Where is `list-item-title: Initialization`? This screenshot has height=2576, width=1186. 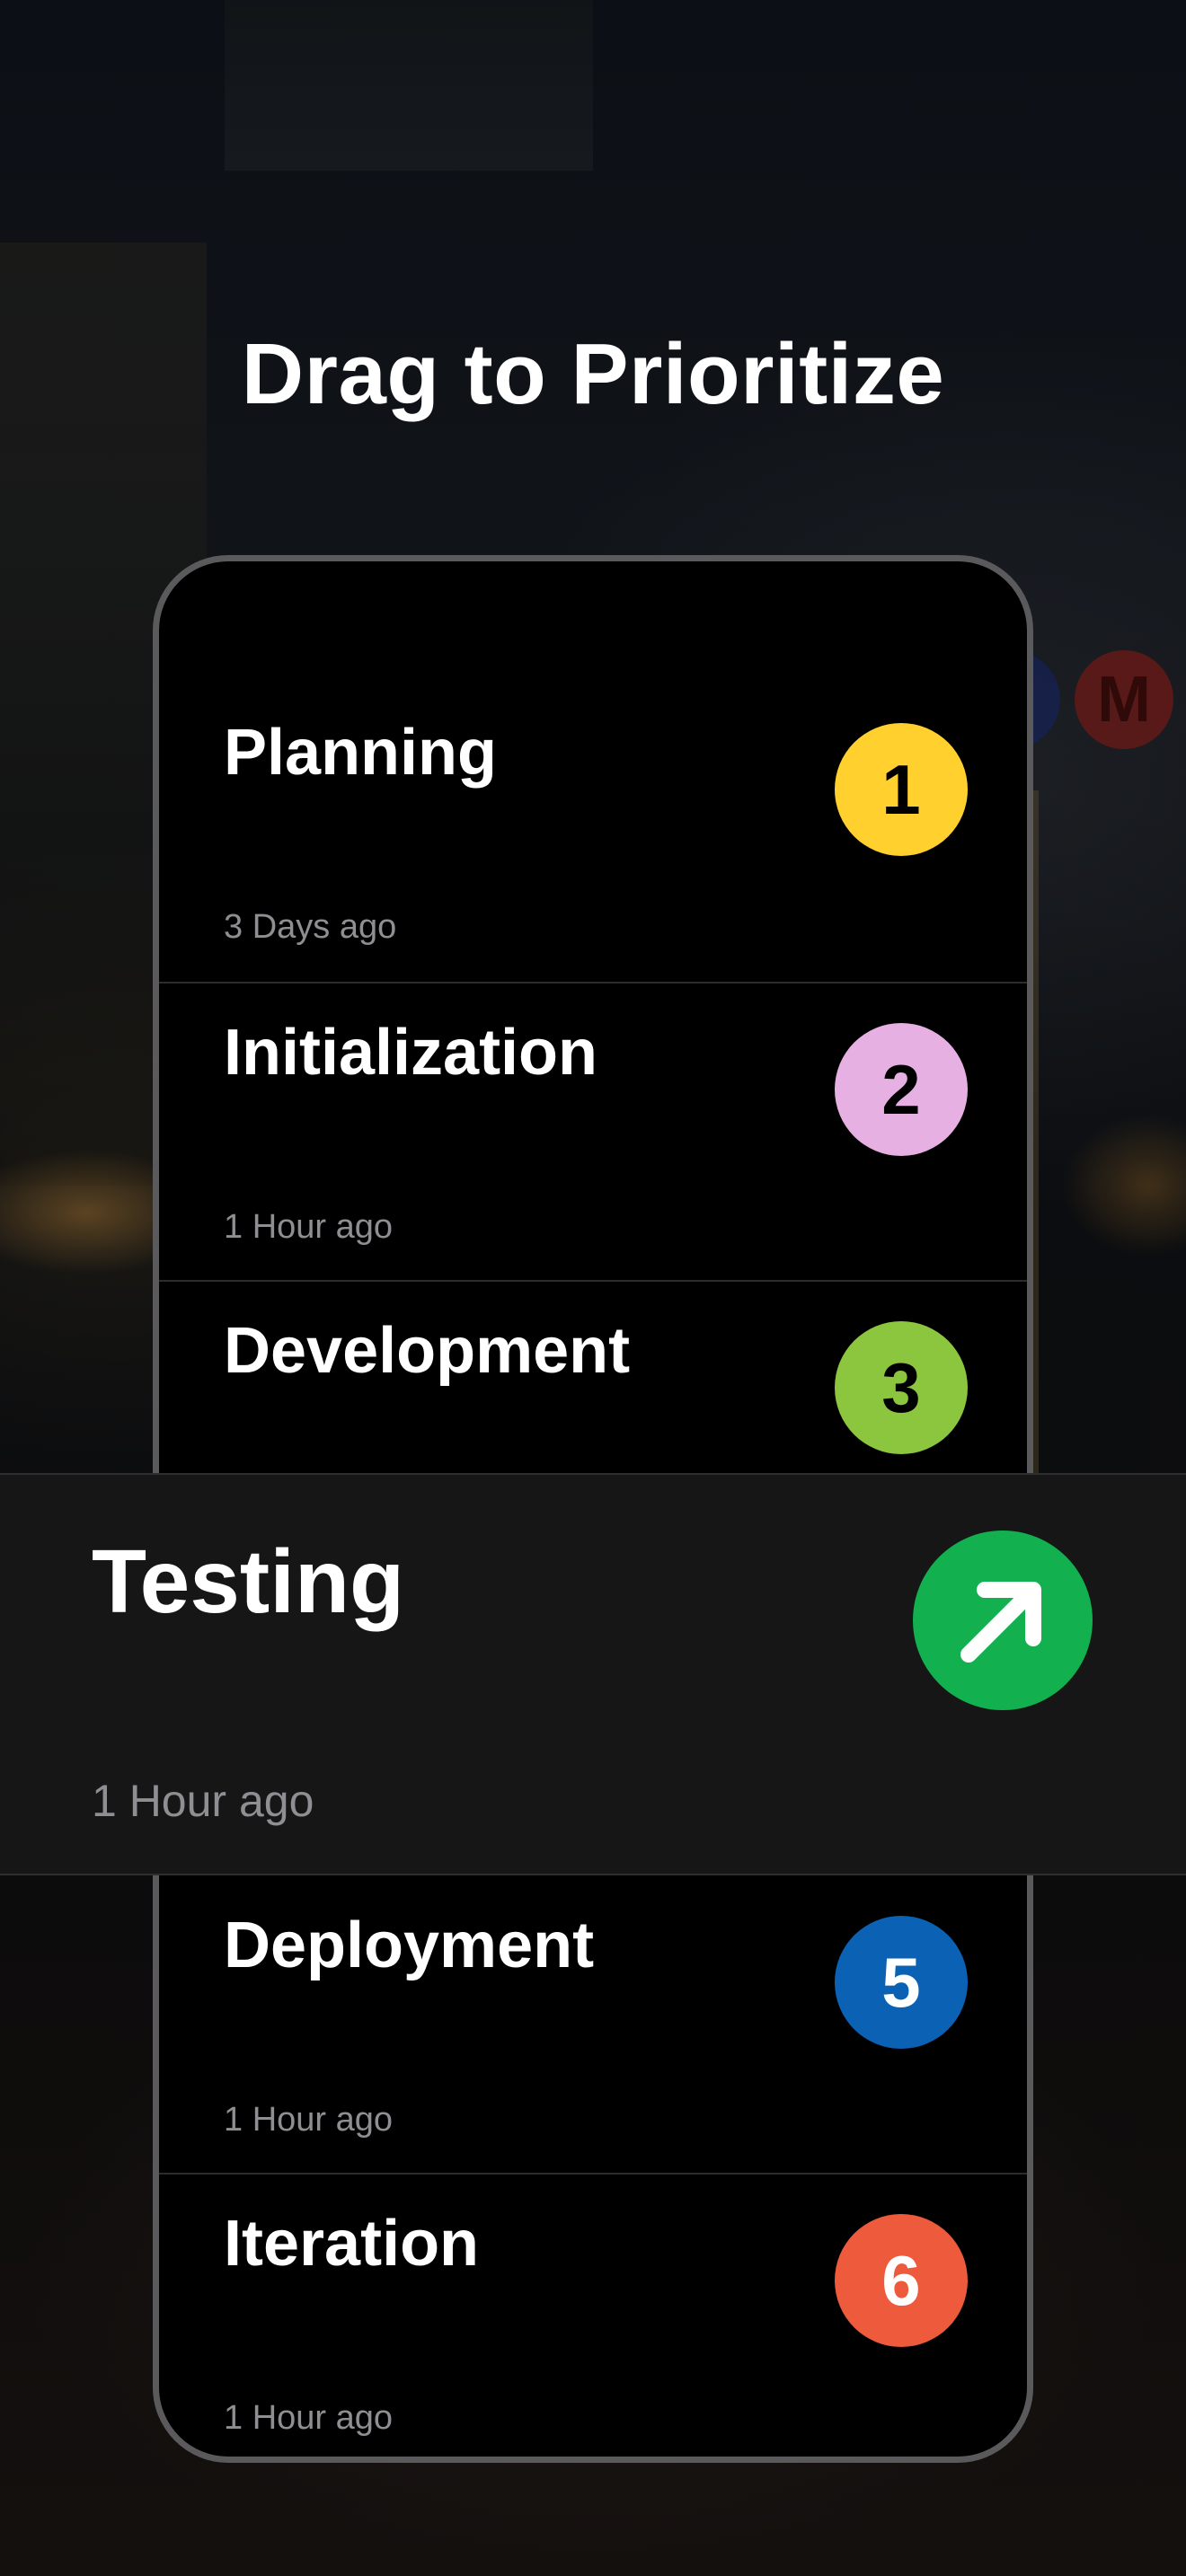 list-item-title: Initialization is located at coordinates (411, 1053).